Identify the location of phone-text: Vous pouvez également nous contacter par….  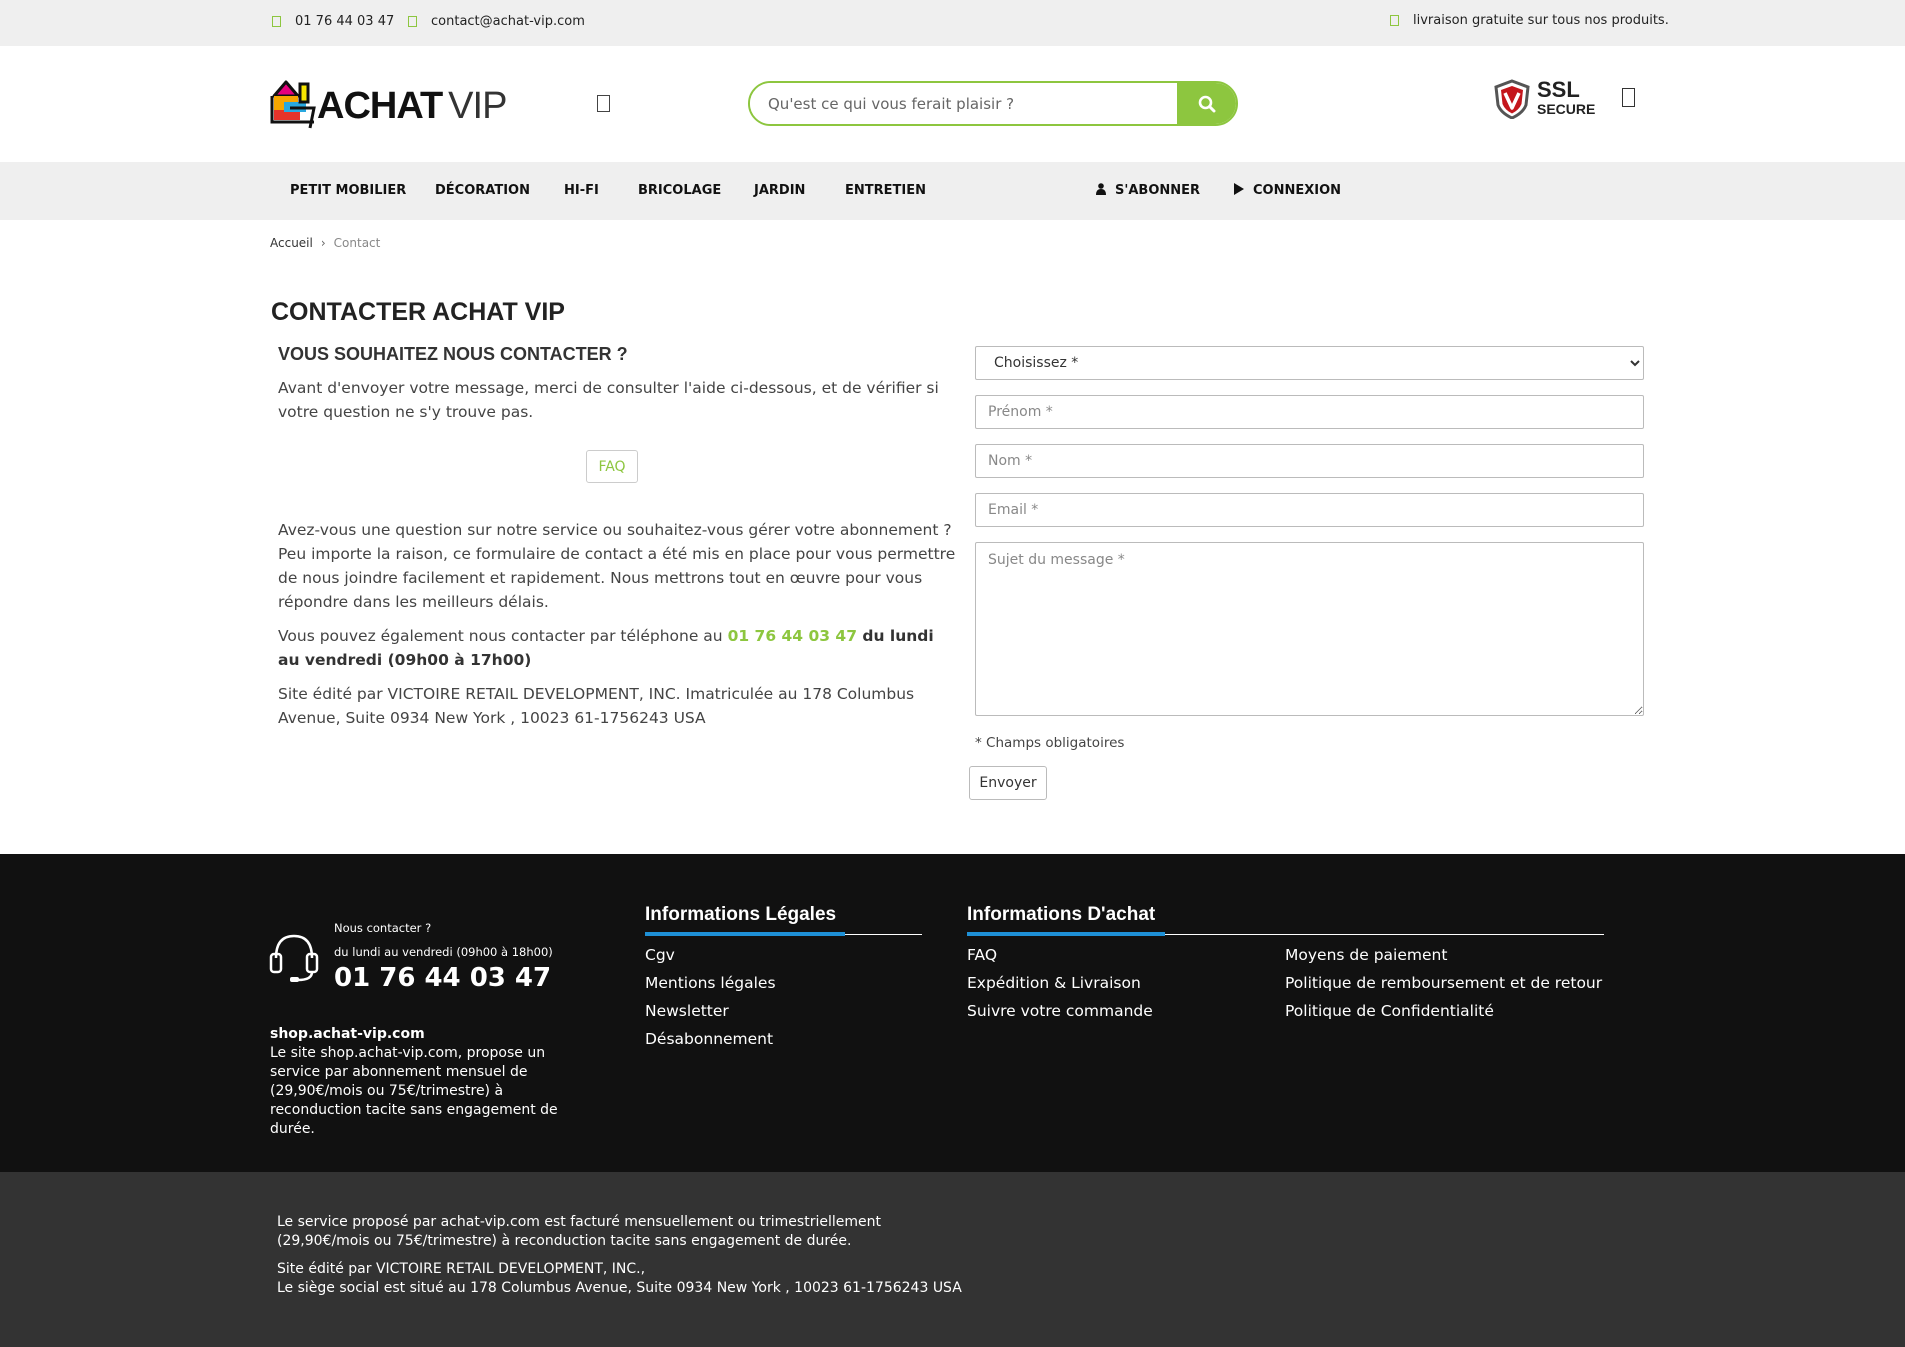
(619, 648).